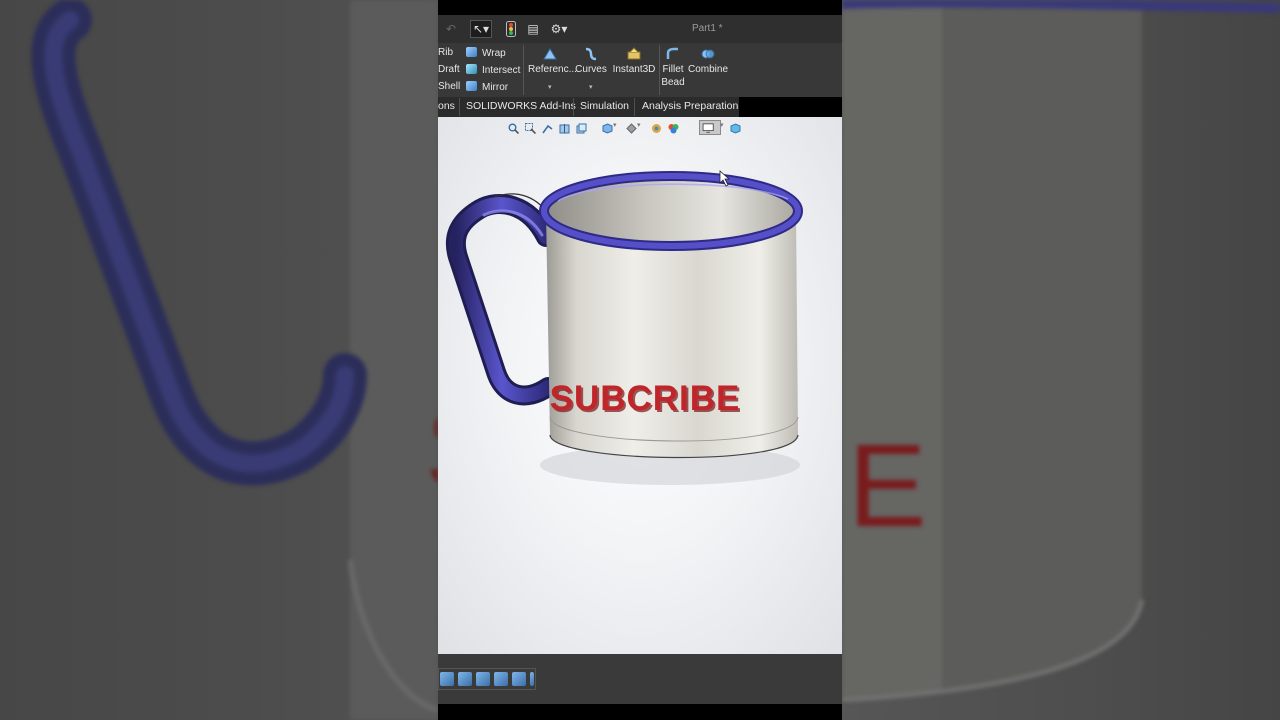  What do you see at coordinates (708, 54) in the screenshot?
I see `combine-icon` at bounding box center [708, 54].